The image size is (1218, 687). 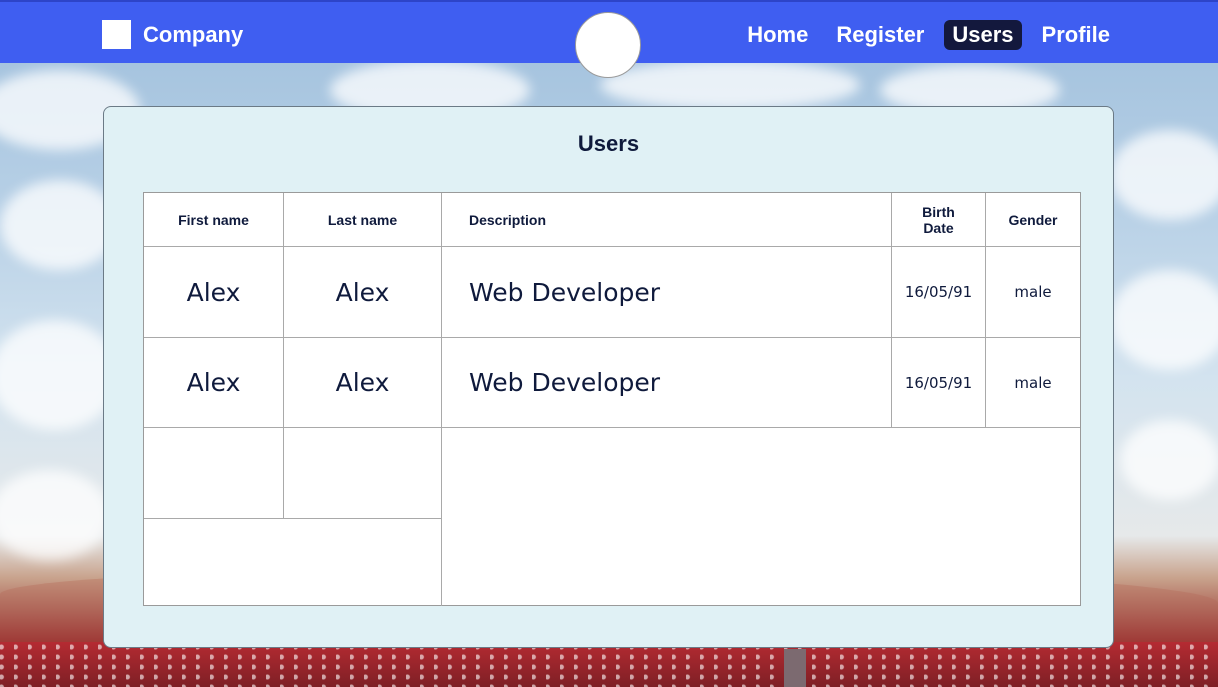 I want to click on row1-birth-date: 16/05/91, so click(x=938, y=292).